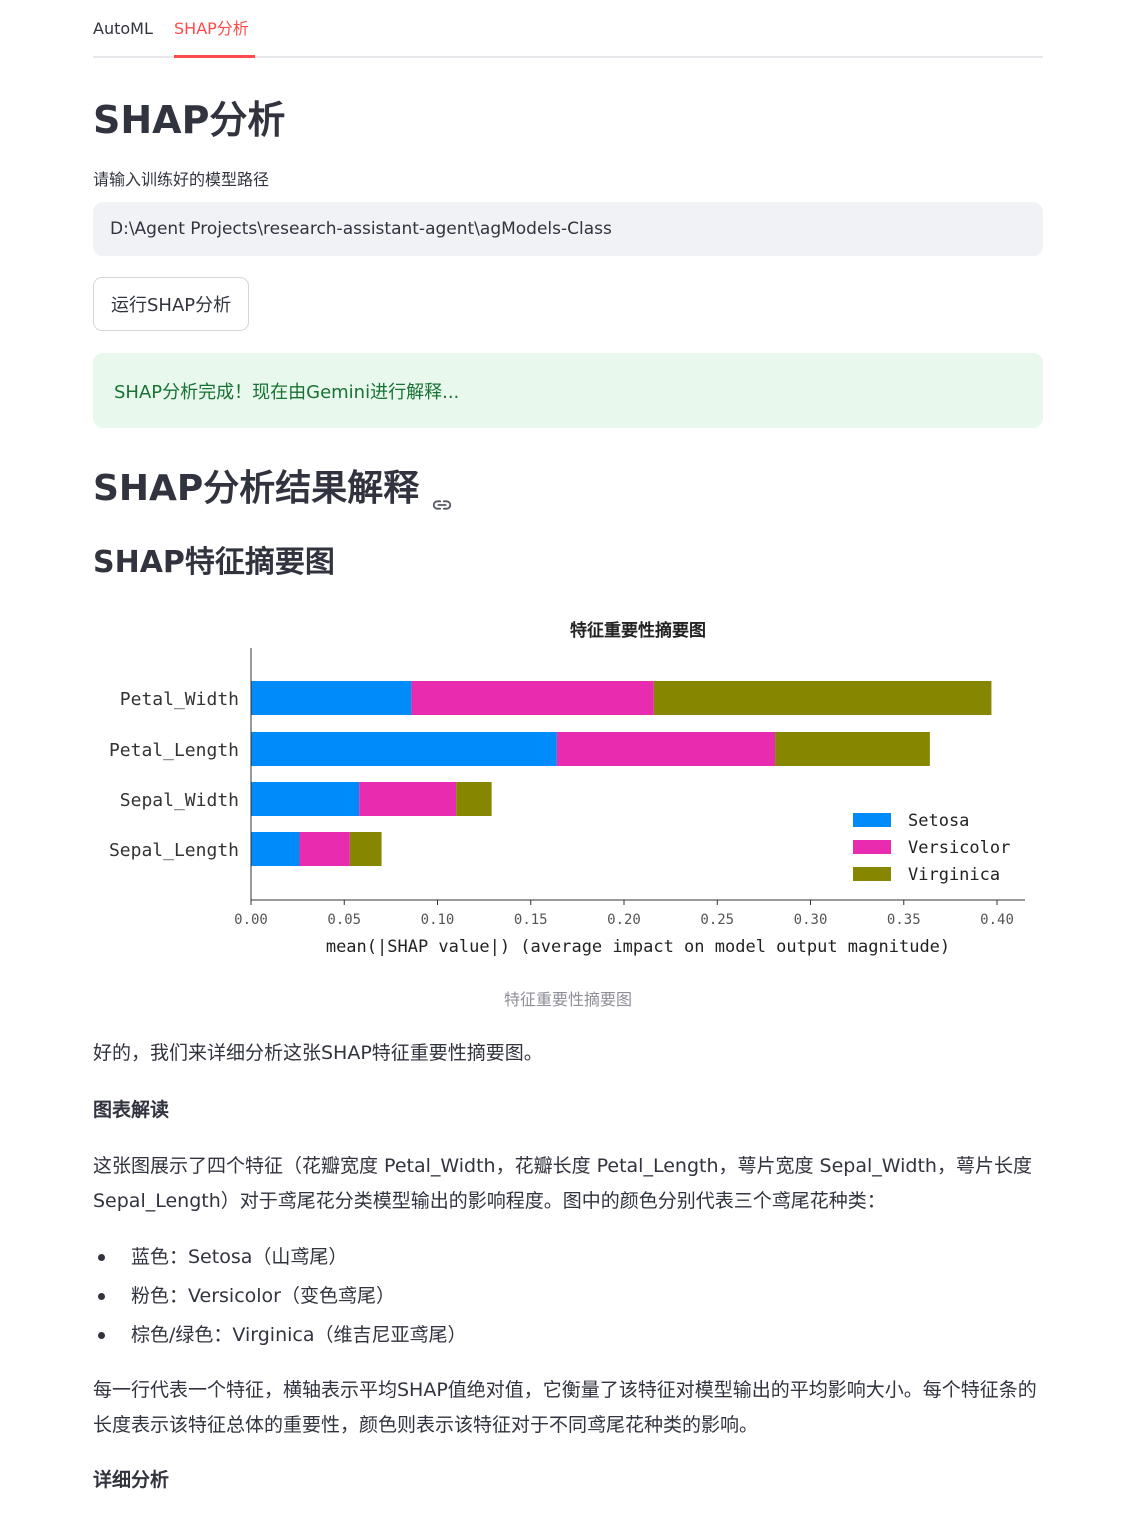  I want to click on x-tick-label: 0.00, so click(251, 920).